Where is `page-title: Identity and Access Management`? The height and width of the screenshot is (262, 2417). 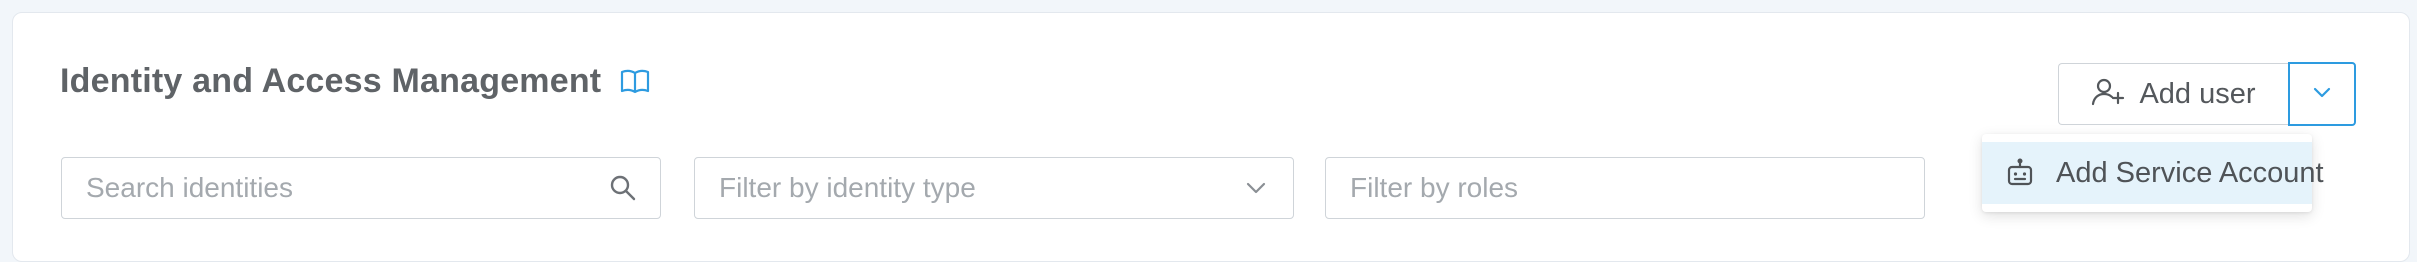 page-title: Identity and Access Management is located at coordinates (331, 80).